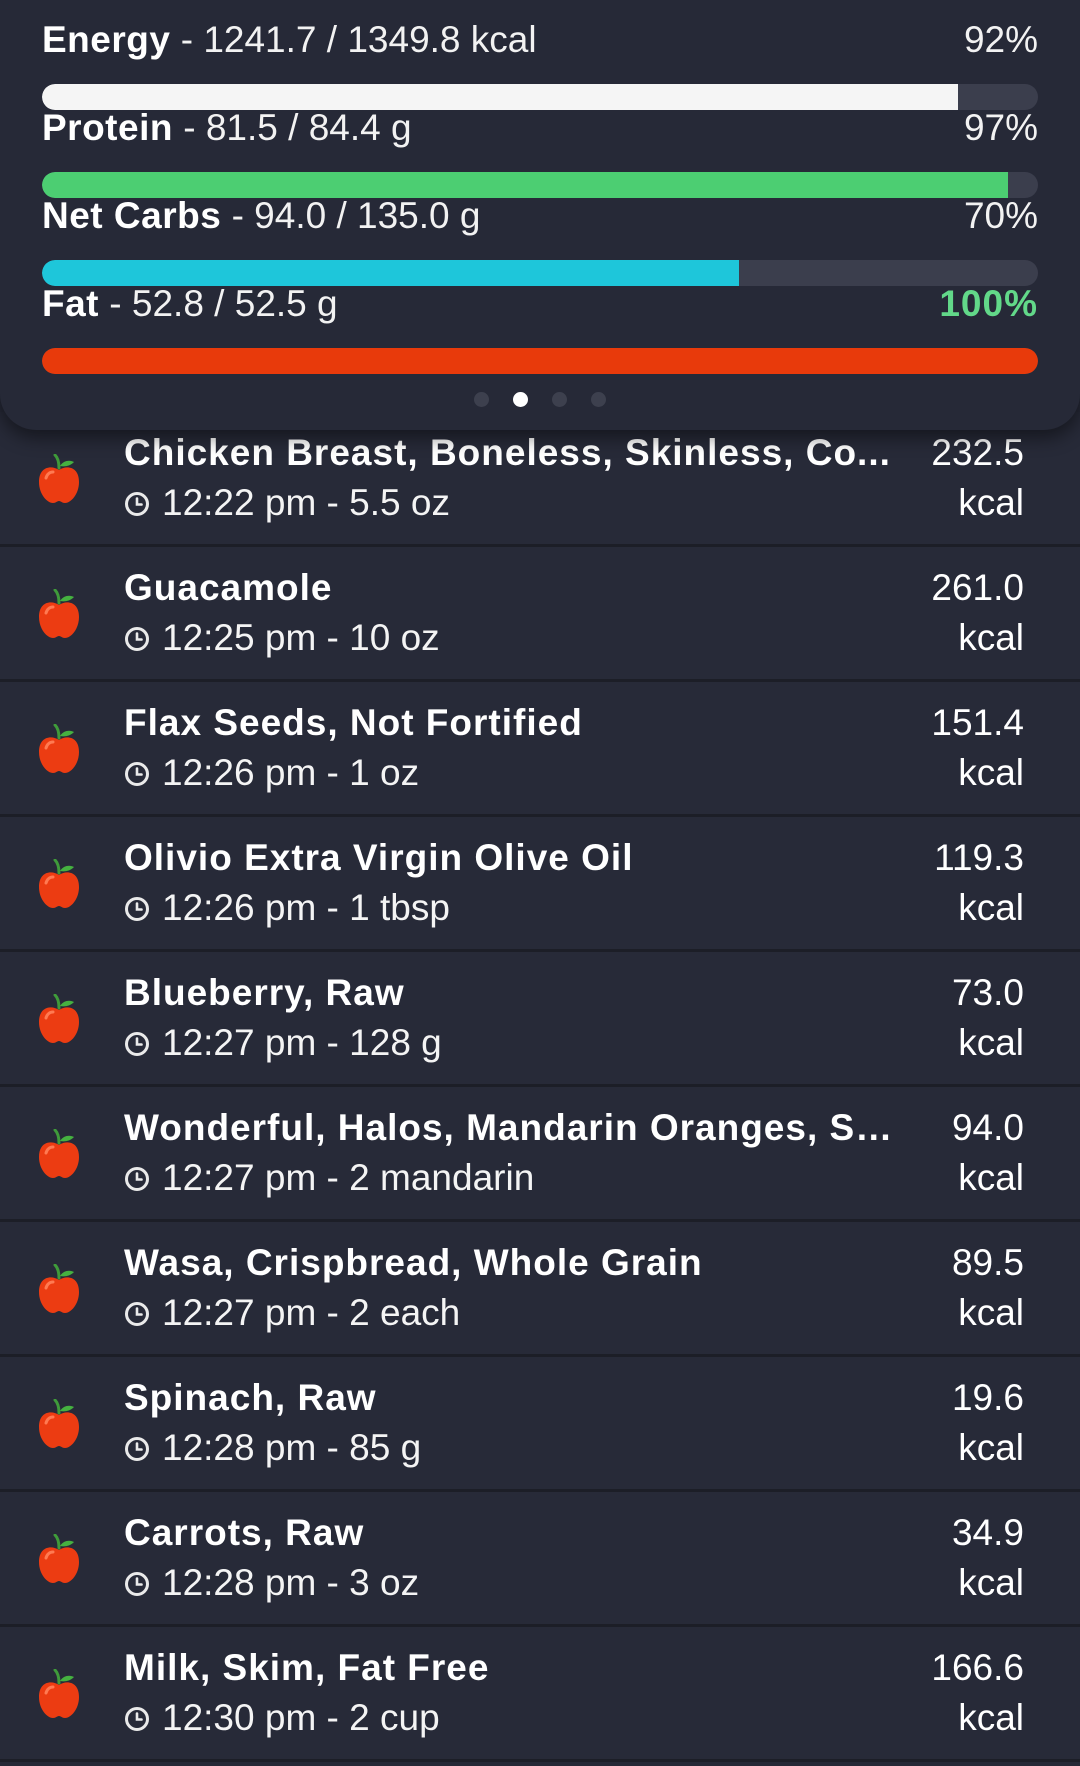 The height and width of the screenshot is (1766, 1080). What do you see at coordinates (987, 992) in the screenshot?
I see `food-kcal-value: 73.0` at bounding box center [987, 992].